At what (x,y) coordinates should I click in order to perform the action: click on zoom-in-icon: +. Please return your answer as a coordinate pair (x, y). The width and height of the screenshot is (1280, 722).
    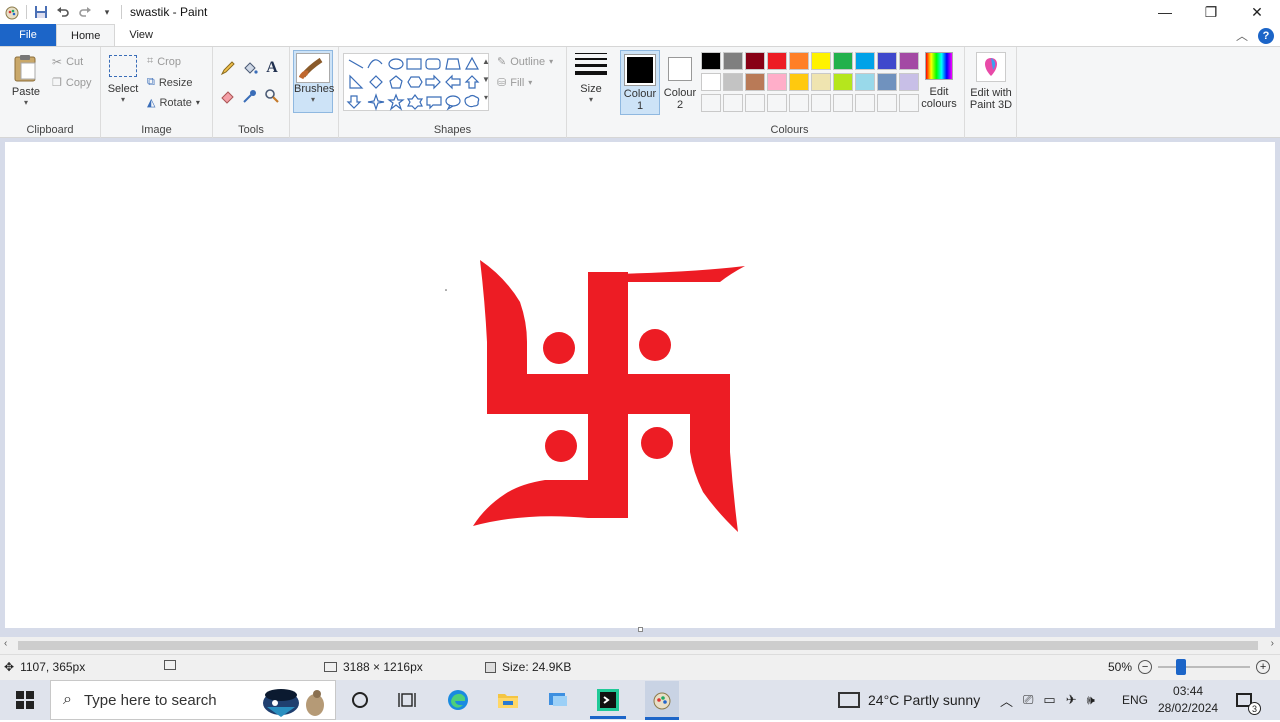
    Looking at the image, I should click on (1263, 667).